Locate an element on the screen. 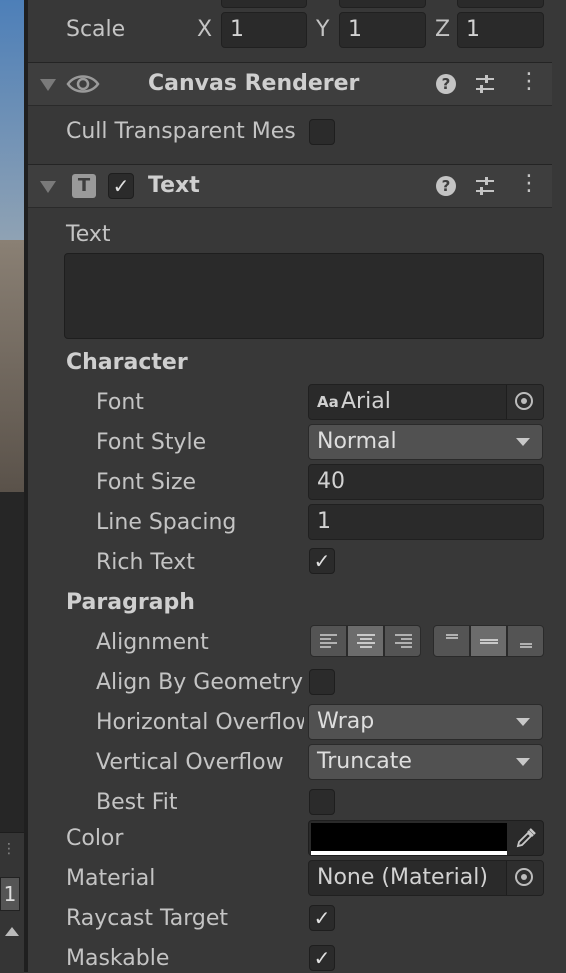 The width and height of the screenshot is (566, 973). canvas-renderer-header: Canvas Renderer ? ⋮ is located at coordinates (290, 84).